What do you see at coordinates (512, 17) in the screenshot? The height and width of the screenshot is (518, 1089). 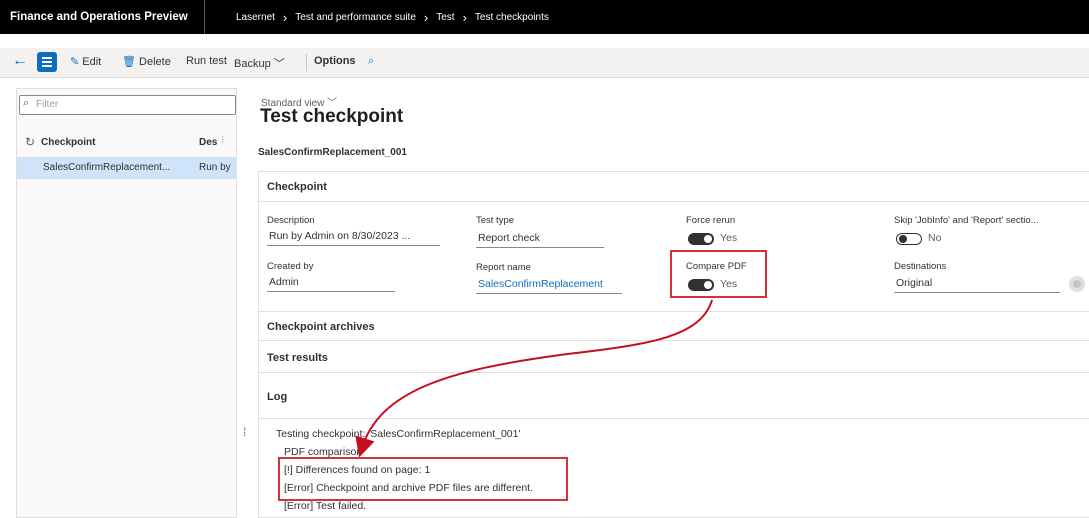 I see `breadcrumb-test-checkpoints: Test checkpoints` at bounding box center [512, 17].